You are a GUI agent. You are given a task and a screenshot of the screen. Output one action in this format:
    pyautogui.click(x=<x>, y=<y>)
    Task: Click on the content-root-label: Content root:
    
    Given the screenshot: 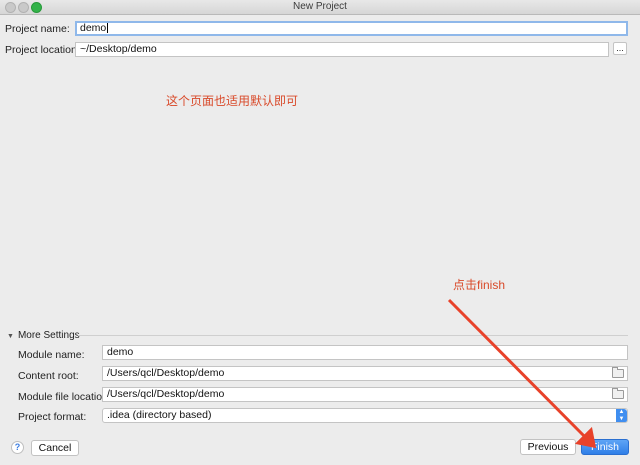 What is the action you would take?
    pyautogui.click(x=48, y=376)
    